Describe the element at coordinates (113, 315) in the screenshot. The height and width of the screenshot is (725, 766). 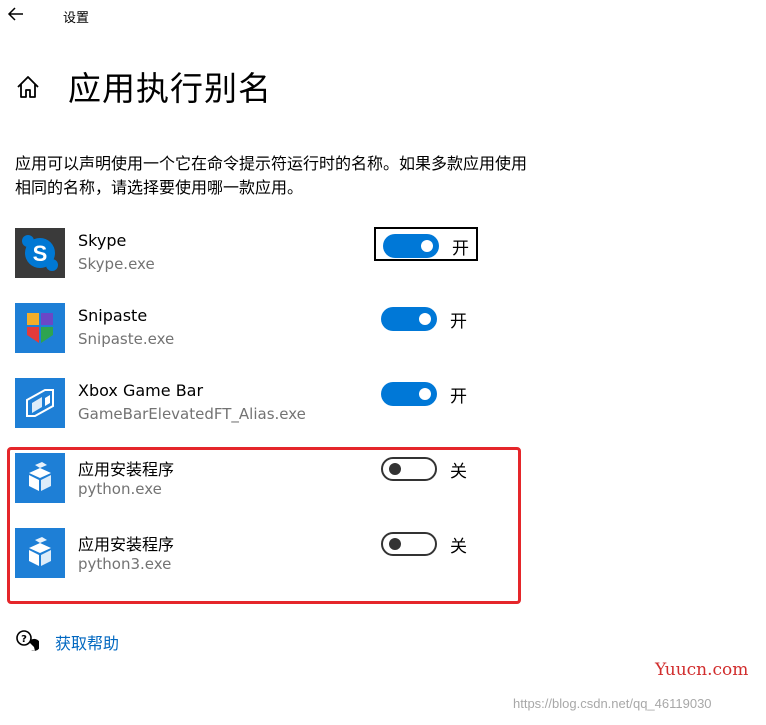
I see `app-name: Snipaste` at that location.